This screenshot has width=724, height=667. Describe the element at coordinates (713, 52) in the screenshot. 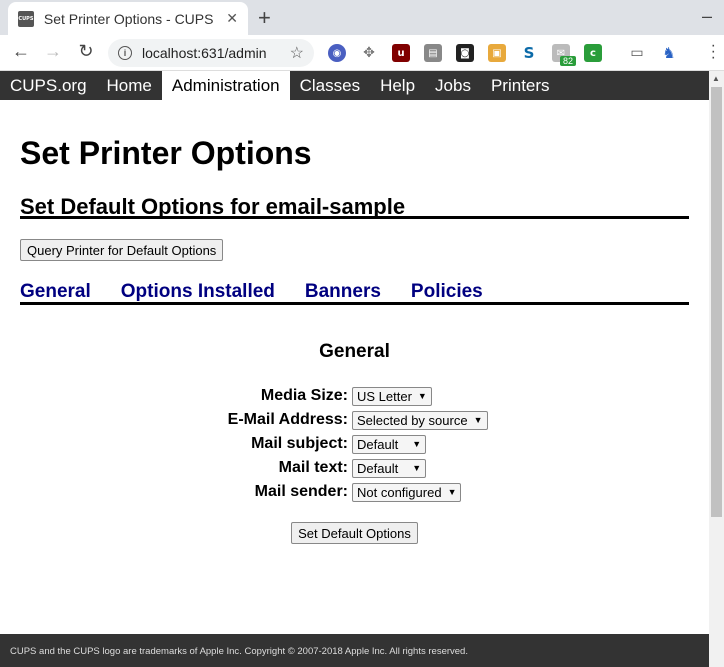

I see `menu-icon: · · ·` at that location.